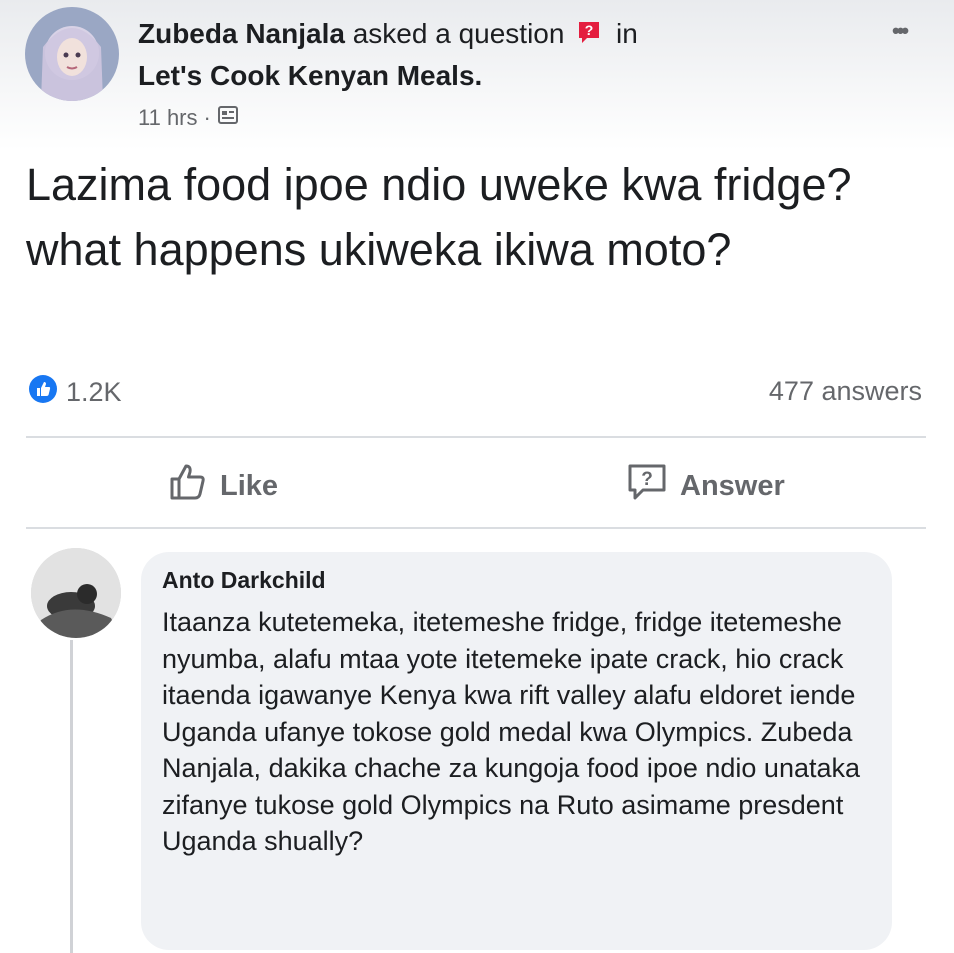 Image resolution: width=954 pixels, height=953 pixels. What do you see at coordinates (627, 33) in the screenshot?
I see `post-in-text: in` at bounding box center [627, 33].